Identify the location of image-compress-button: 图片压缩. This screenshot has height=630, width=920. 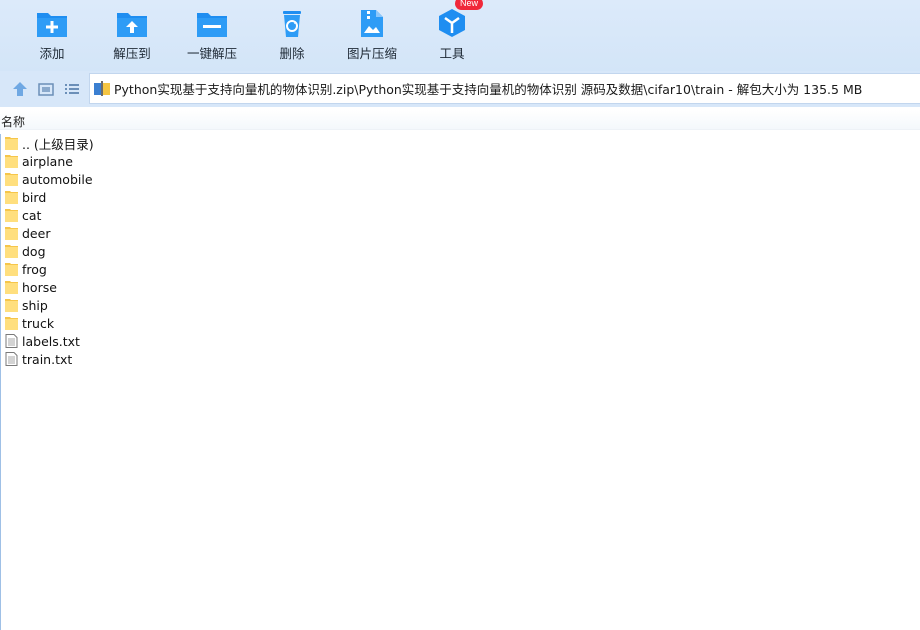
(372, 34).